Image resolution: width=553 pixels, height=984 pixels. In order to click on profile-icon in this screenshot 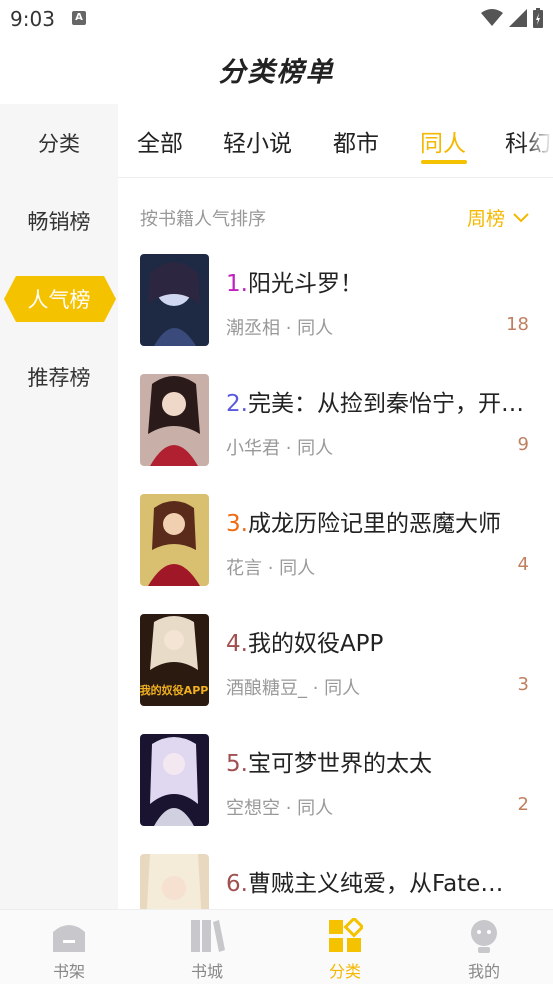, I will do `click(484, 936)`.